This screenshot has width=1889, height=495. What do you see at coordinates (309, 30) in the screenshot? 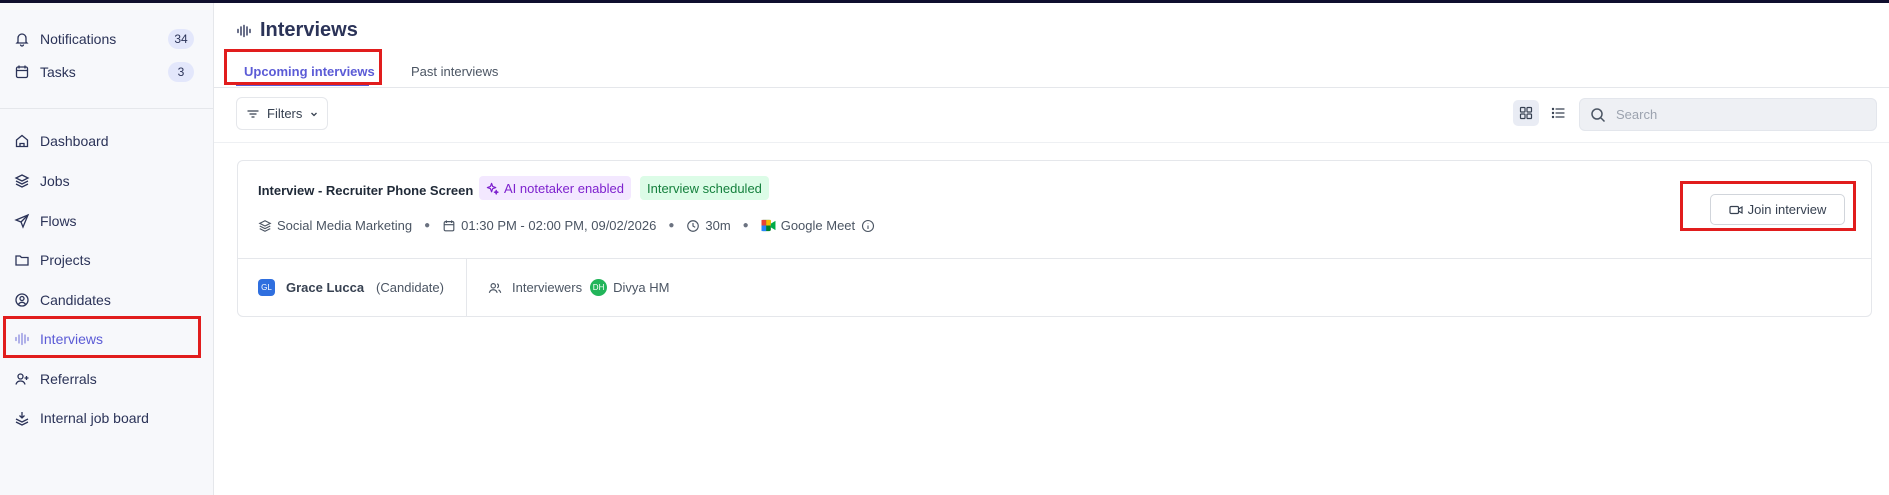
I see `page-title: Interviews` at bounding box center [309, 30].